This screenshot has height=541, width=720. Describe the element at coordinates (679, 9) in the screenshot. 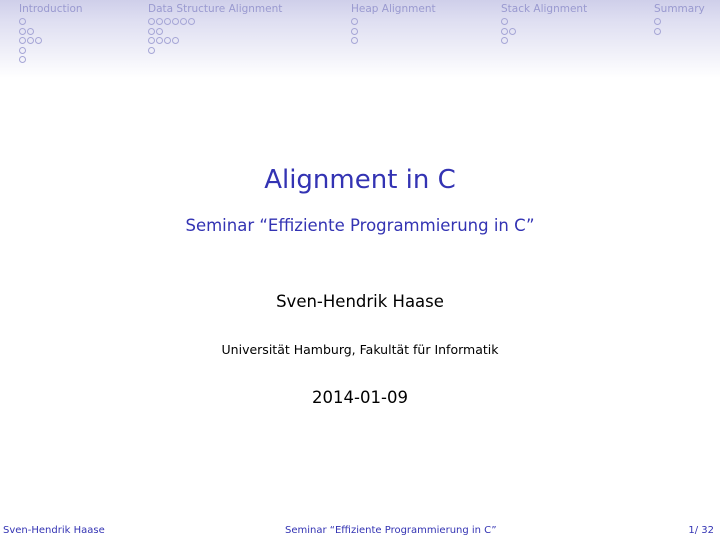

I see `nav-section-link: Summary` at that location.